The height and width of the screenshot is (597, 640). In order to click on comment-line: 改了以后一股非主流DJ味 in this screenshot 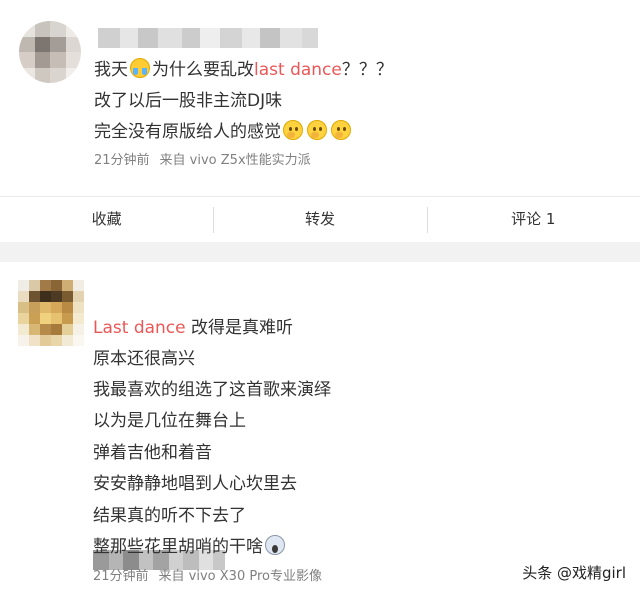, I will do `click(188, 101)`.